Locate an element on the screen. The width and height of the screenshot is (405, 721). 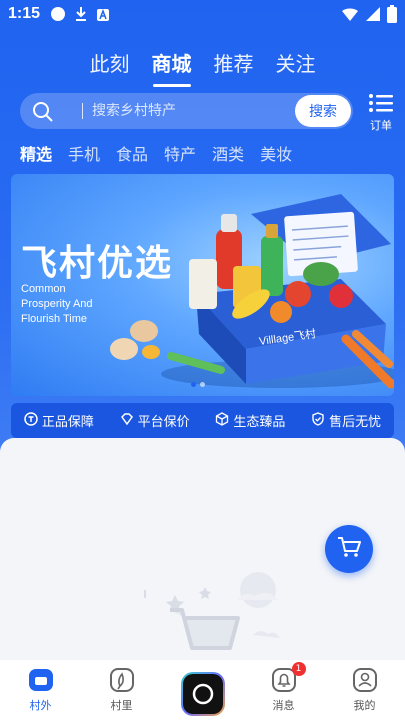
guarantee-item: 平台保价 is located at coordinates (155, 420).